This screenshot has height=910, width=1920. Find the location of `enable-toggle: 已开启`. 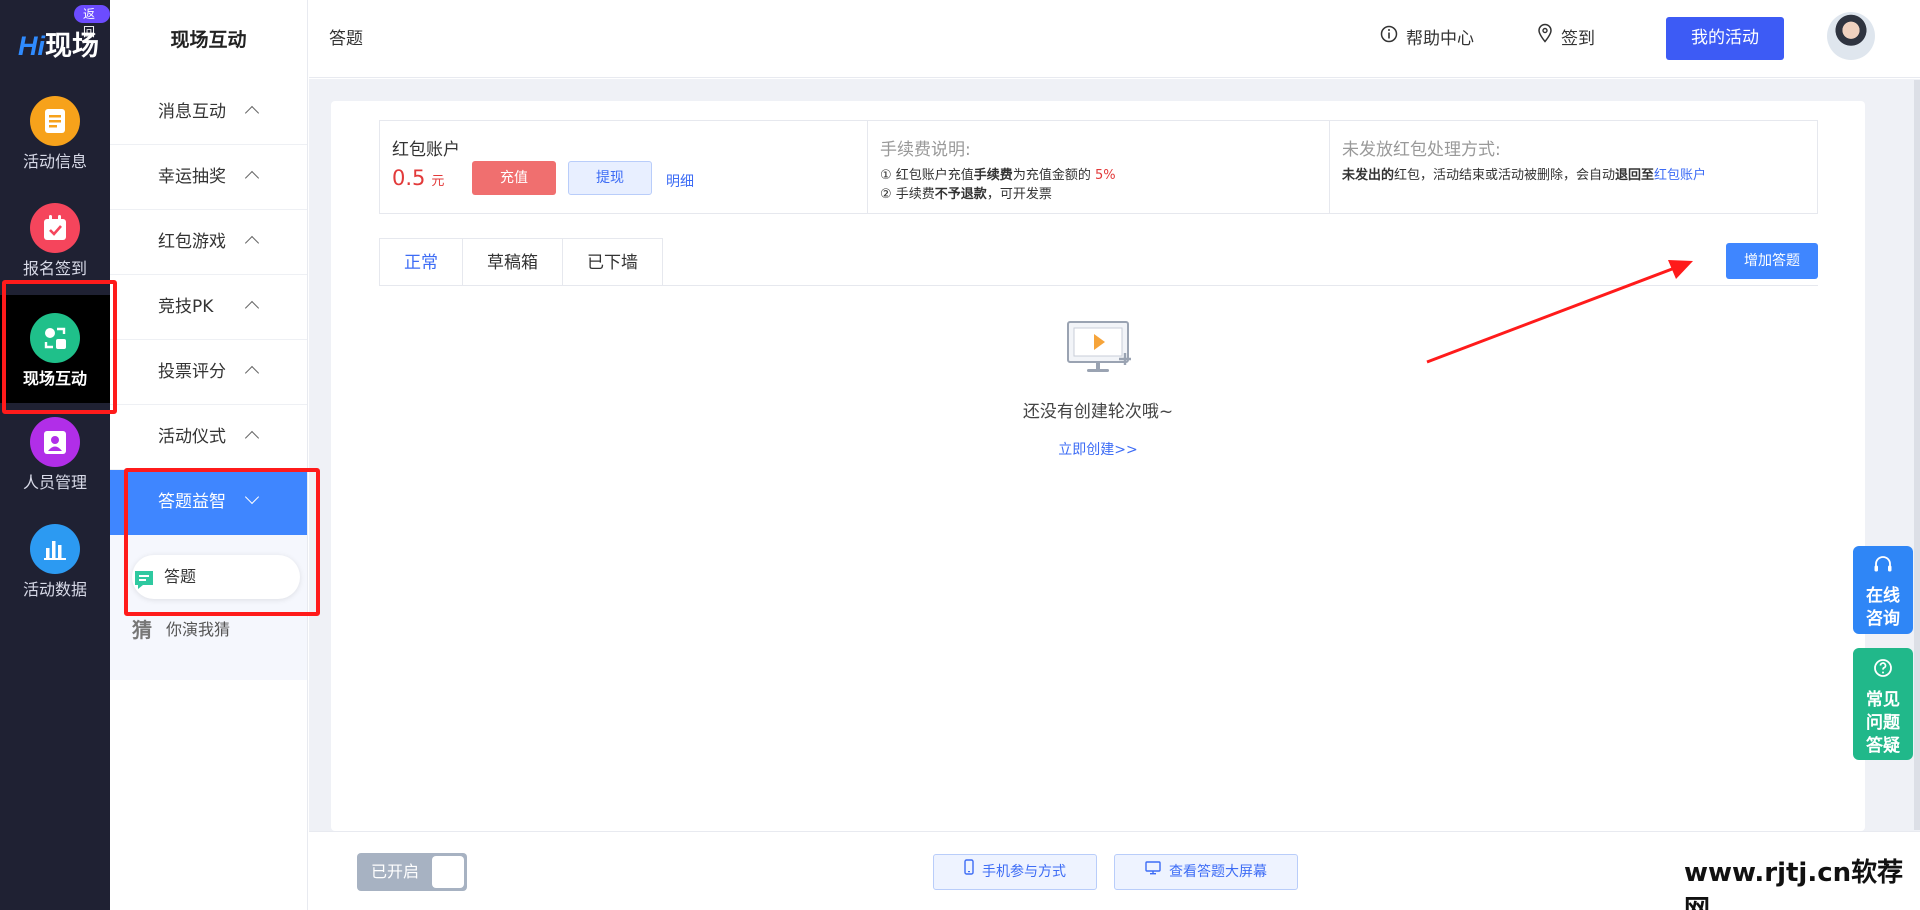

enable-toggle: 已开启 is located at coordinates (412, 872).